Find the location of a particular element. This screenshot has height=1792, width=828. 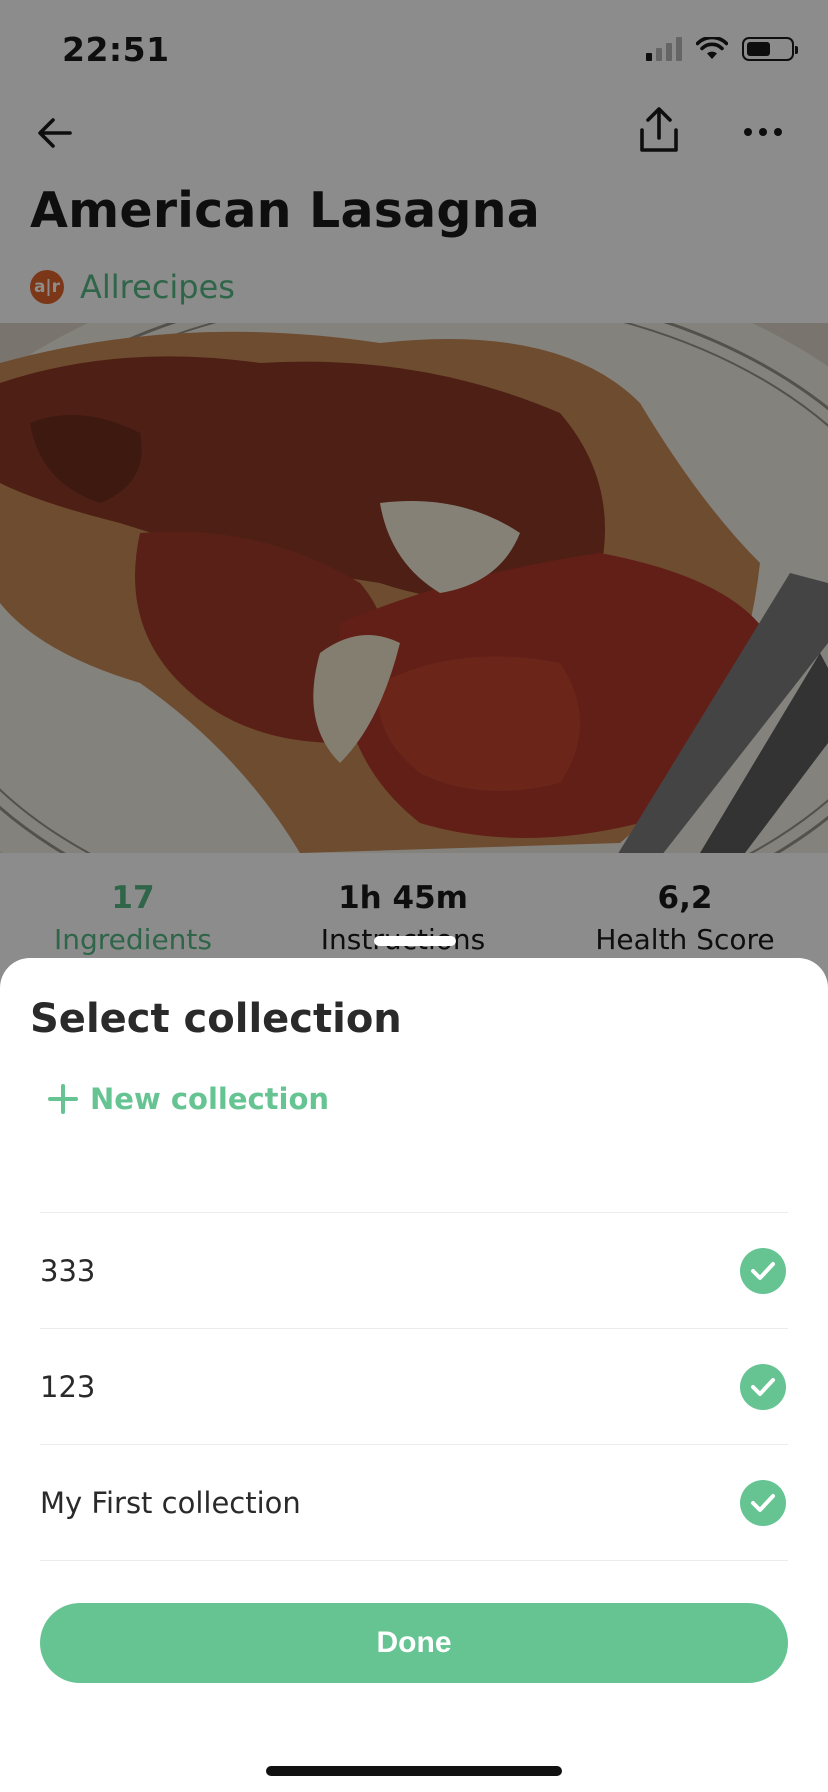

sheet-title: Select collection is located at coordinates (216, 1019).